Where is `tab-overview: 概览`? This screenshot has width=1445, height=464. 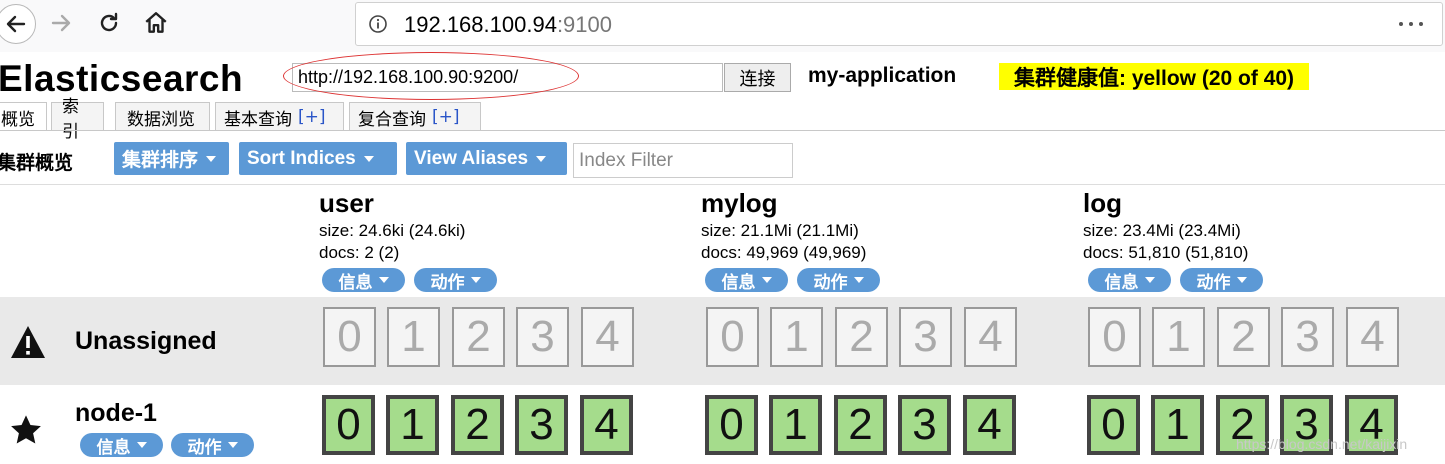
tab-overview: 概览 is located at coordinates (23, 116).